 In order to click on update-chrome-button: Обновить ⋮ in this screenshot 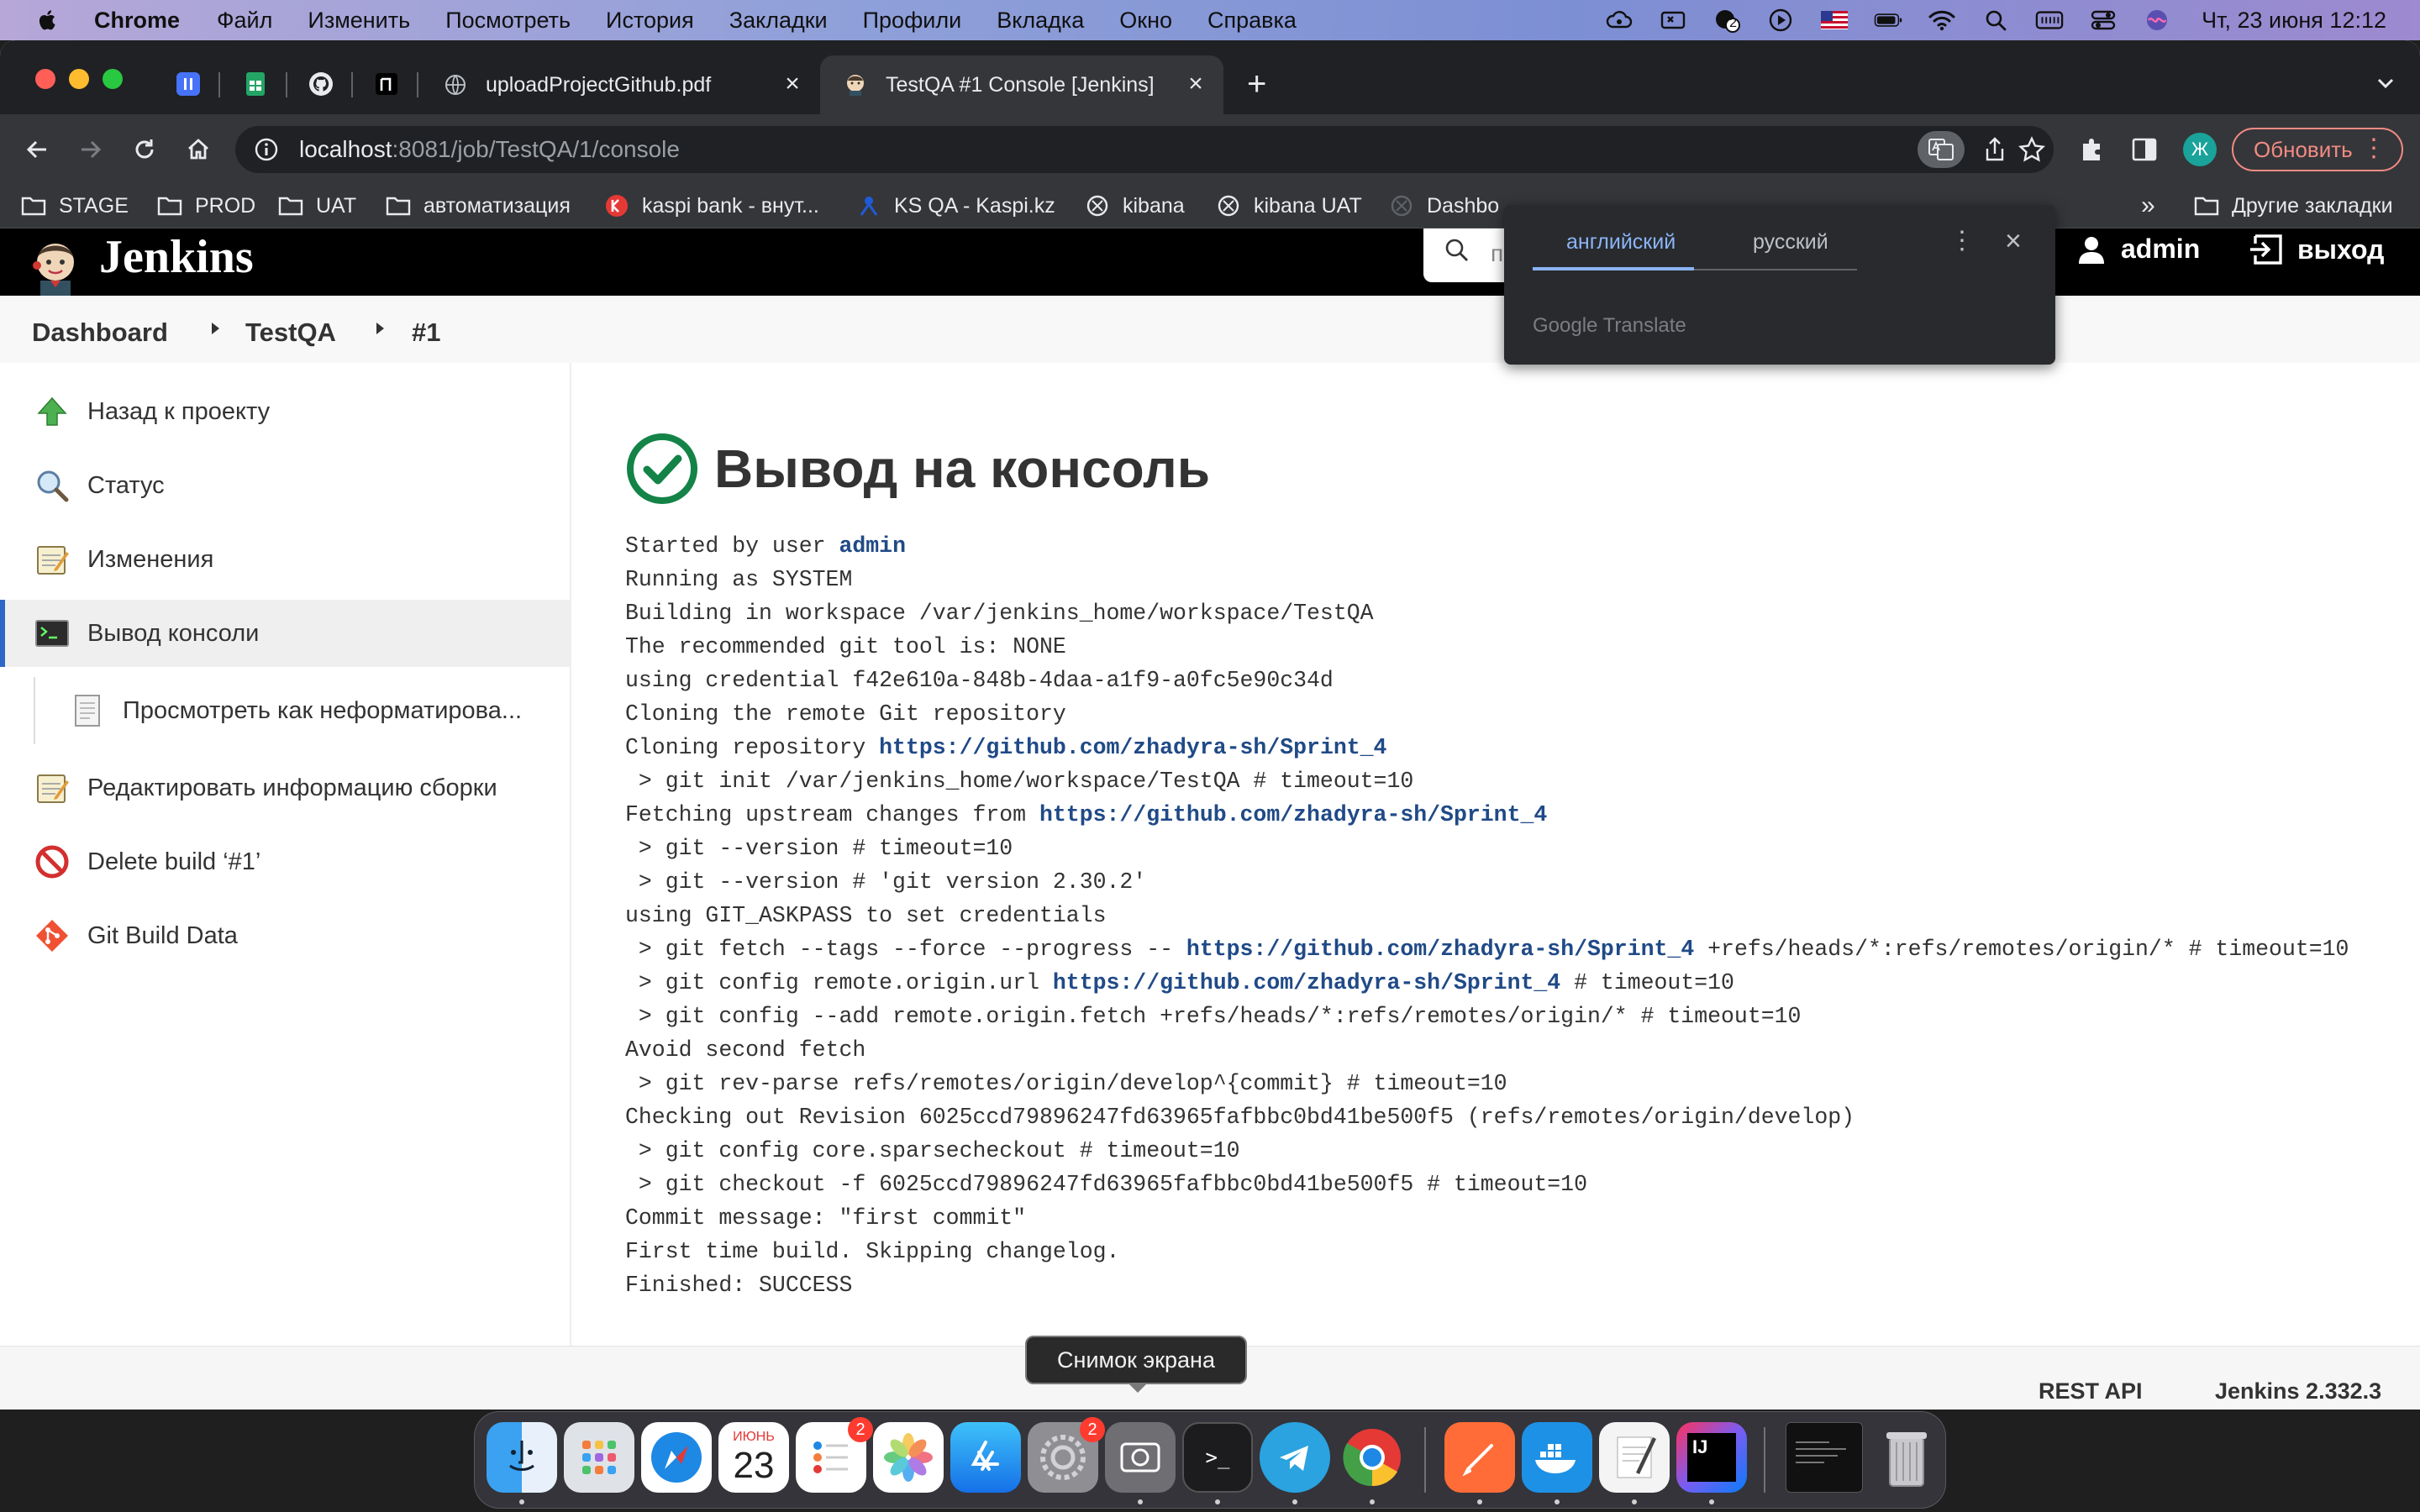, I will do `click(2317, 149)`.